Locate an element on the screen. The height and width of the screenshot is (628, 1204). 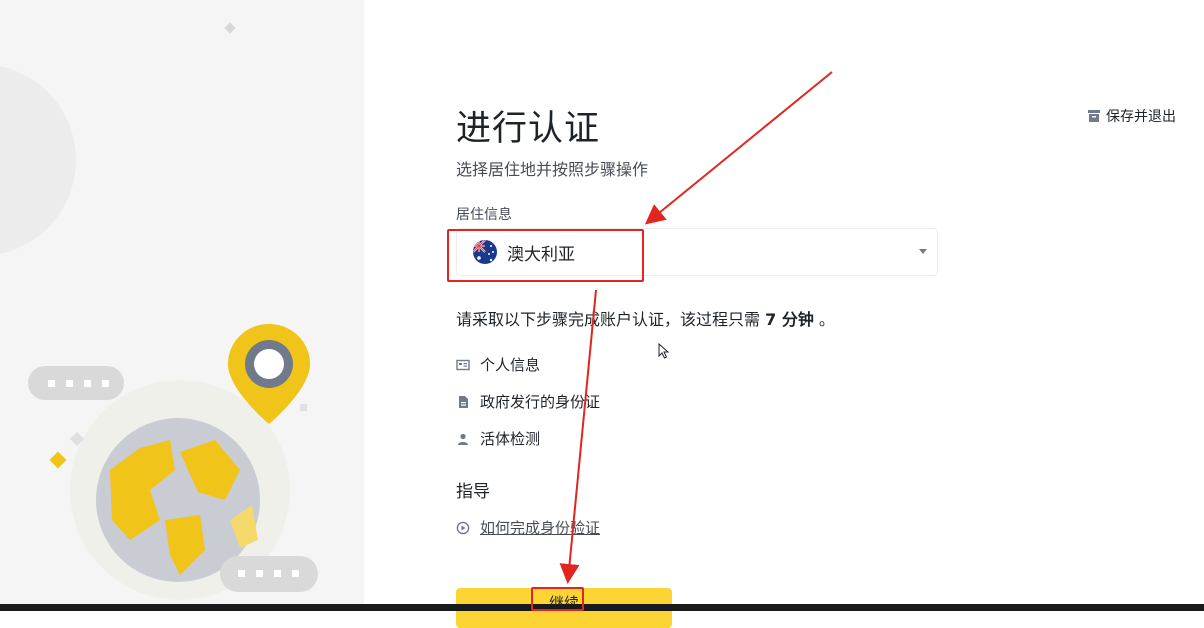
chevron-down-icon is located at coordinates (923, 251).